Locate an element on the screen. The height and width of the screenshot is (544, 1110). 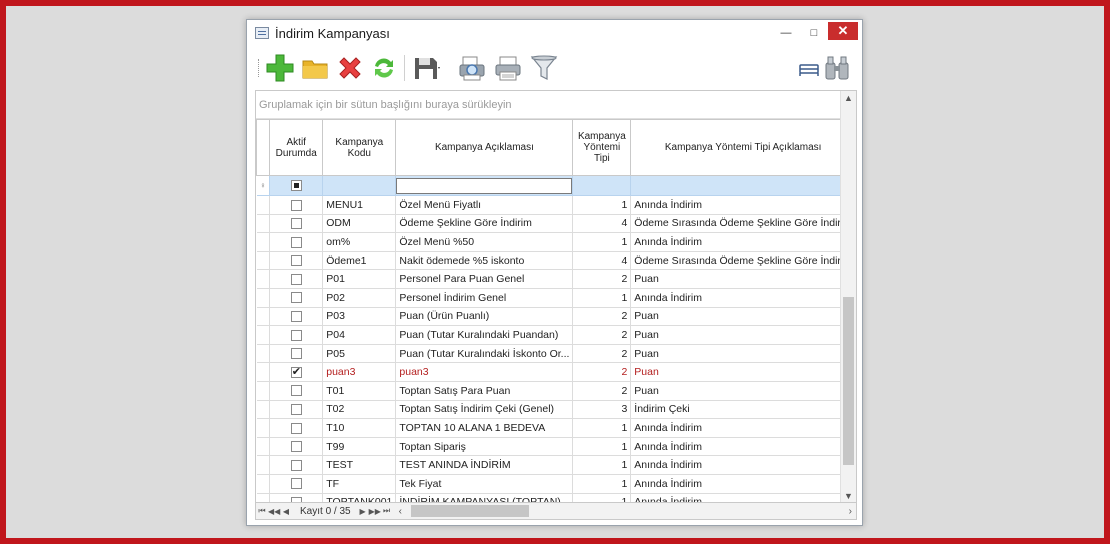
cell-method-type: 3 is located at coordinates (602, 409).